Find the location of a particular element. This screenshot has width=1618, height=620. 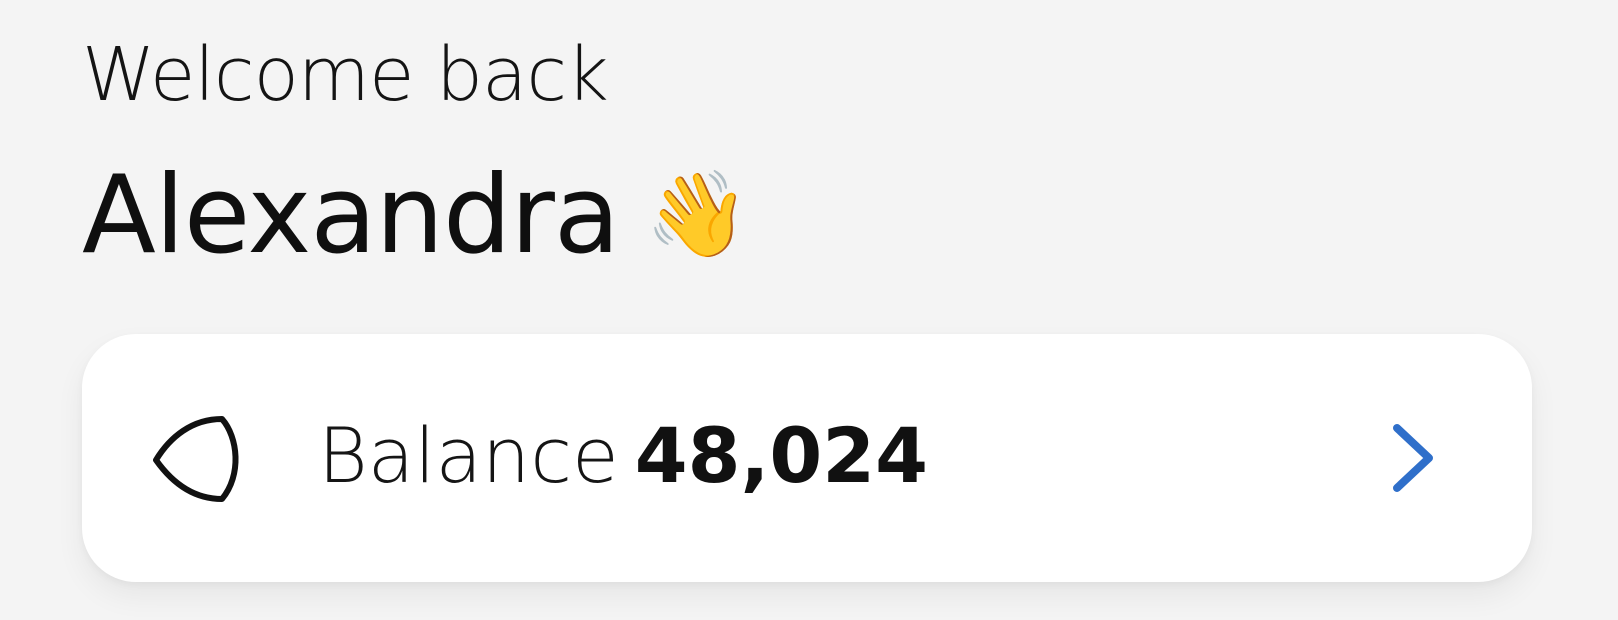

greeting-text: Welcome back is located at coordinates (345, 75).